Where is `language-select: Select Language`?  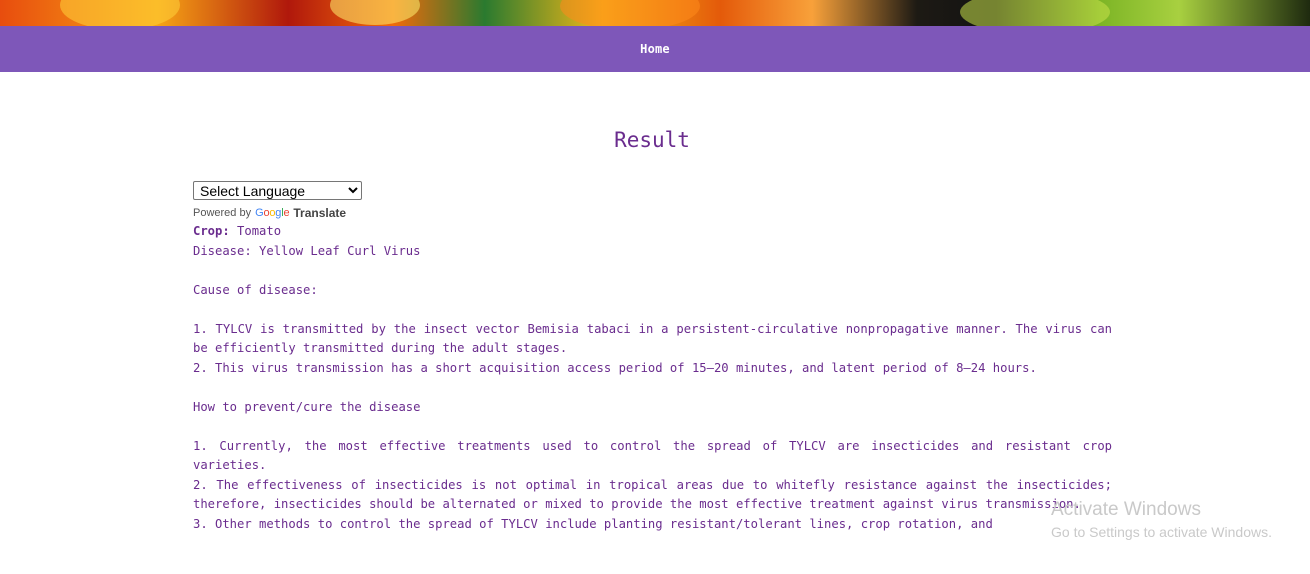
language-select: Select Language is located at coordinates (277, 190).